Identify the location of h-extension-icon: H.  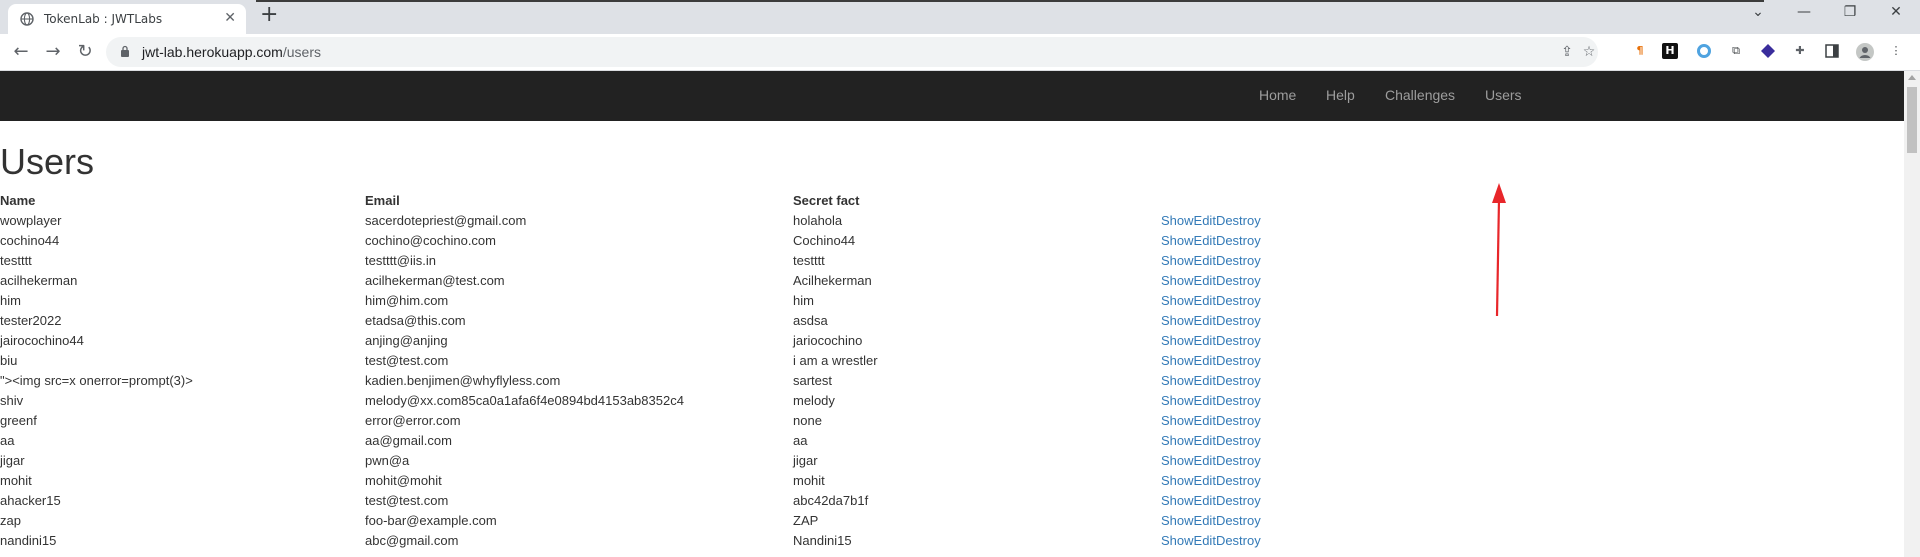
(1670, 51).